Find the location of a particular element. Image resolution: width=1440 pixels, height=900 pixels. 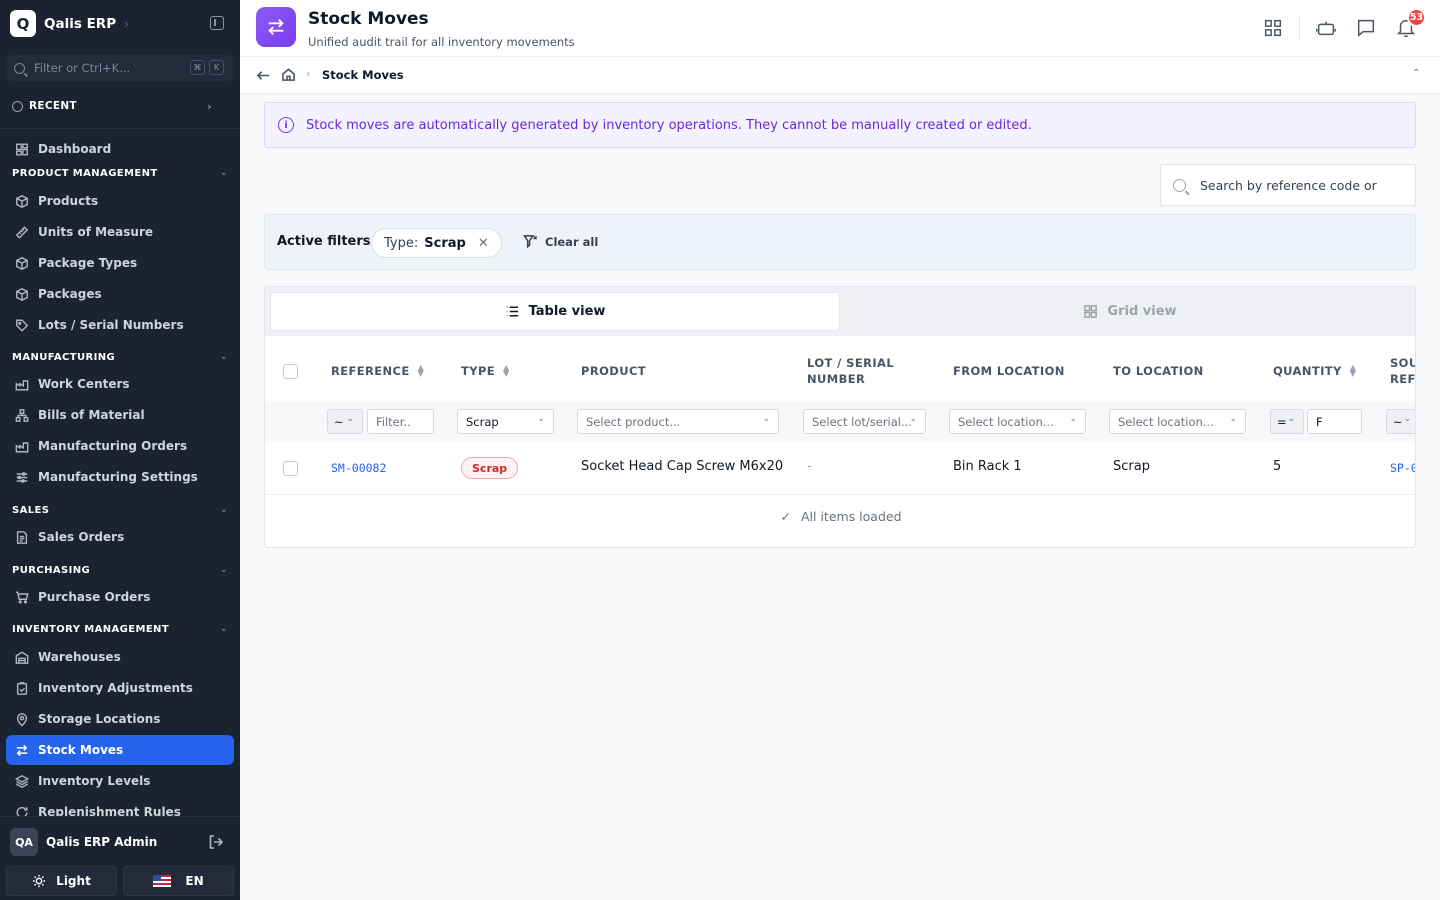

app-brand: Q Qalis ERP › is located at coordinates (69, 23).